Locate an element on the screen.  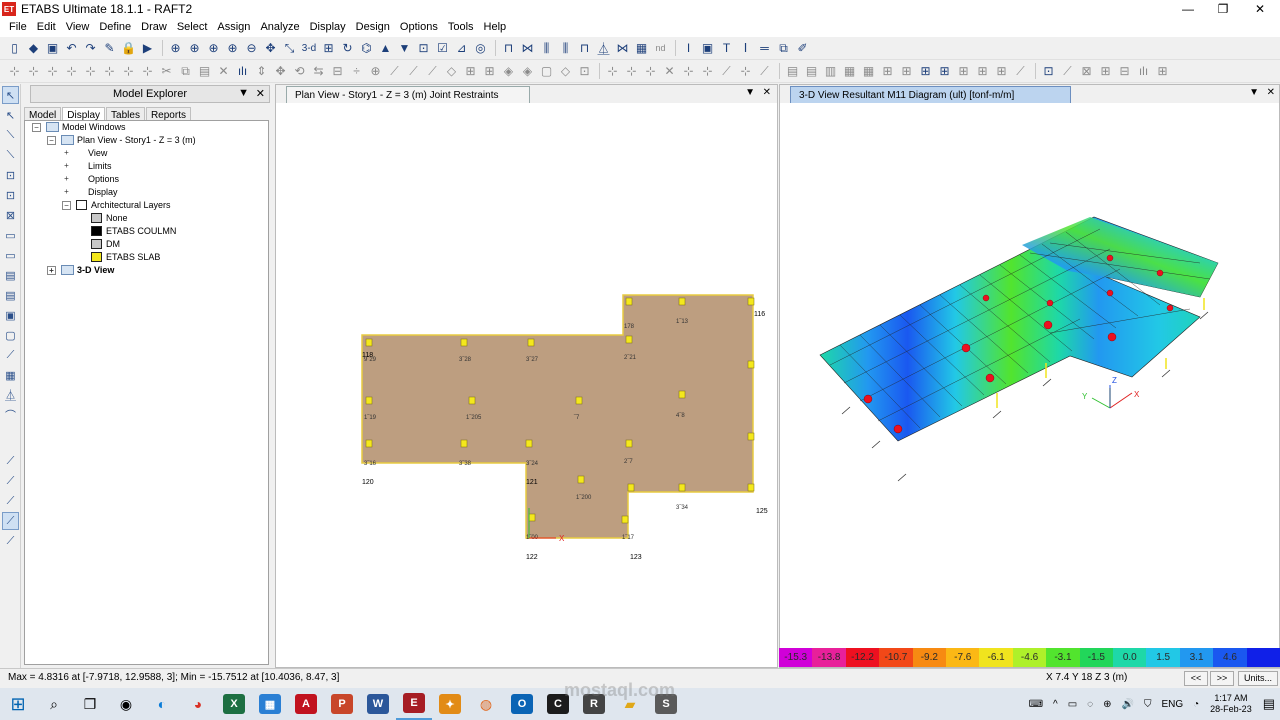
mirror-icon: ⇆ is located at coordinates (318, 71).